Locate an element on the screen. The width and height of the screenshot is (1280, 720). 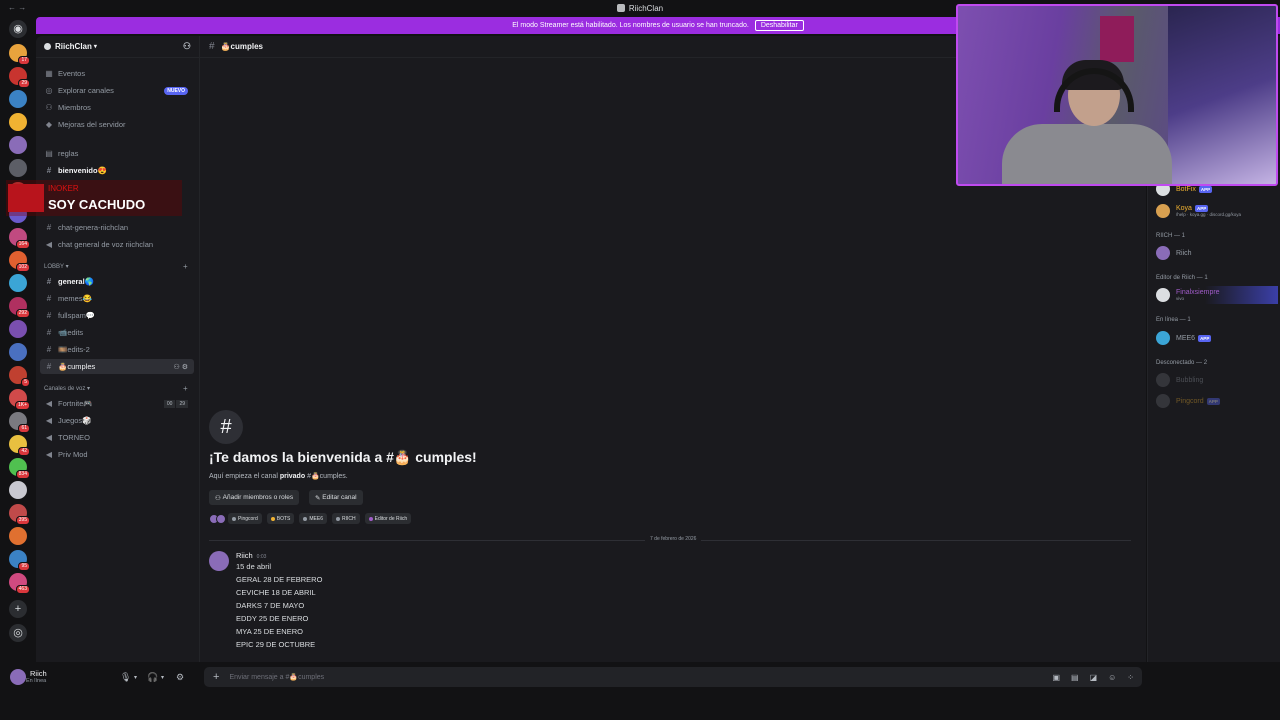
emoji-icon: ☺ is located at coordinates (1112, 677).